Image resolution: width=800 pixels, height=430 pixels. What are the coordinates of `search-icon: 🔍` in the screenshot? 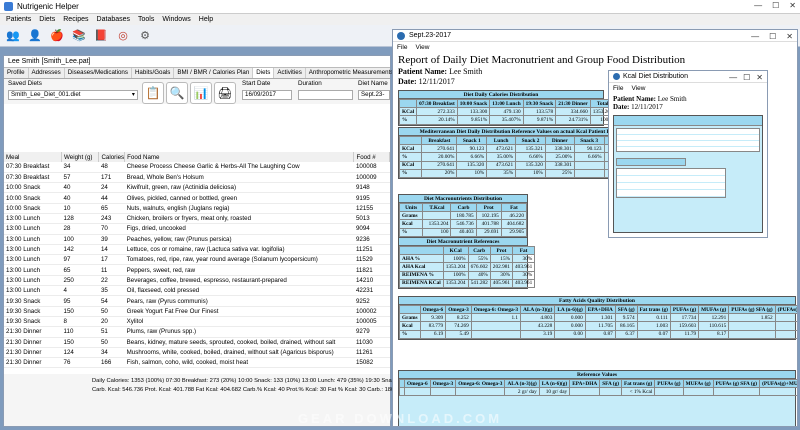 It's located at (177, 93).